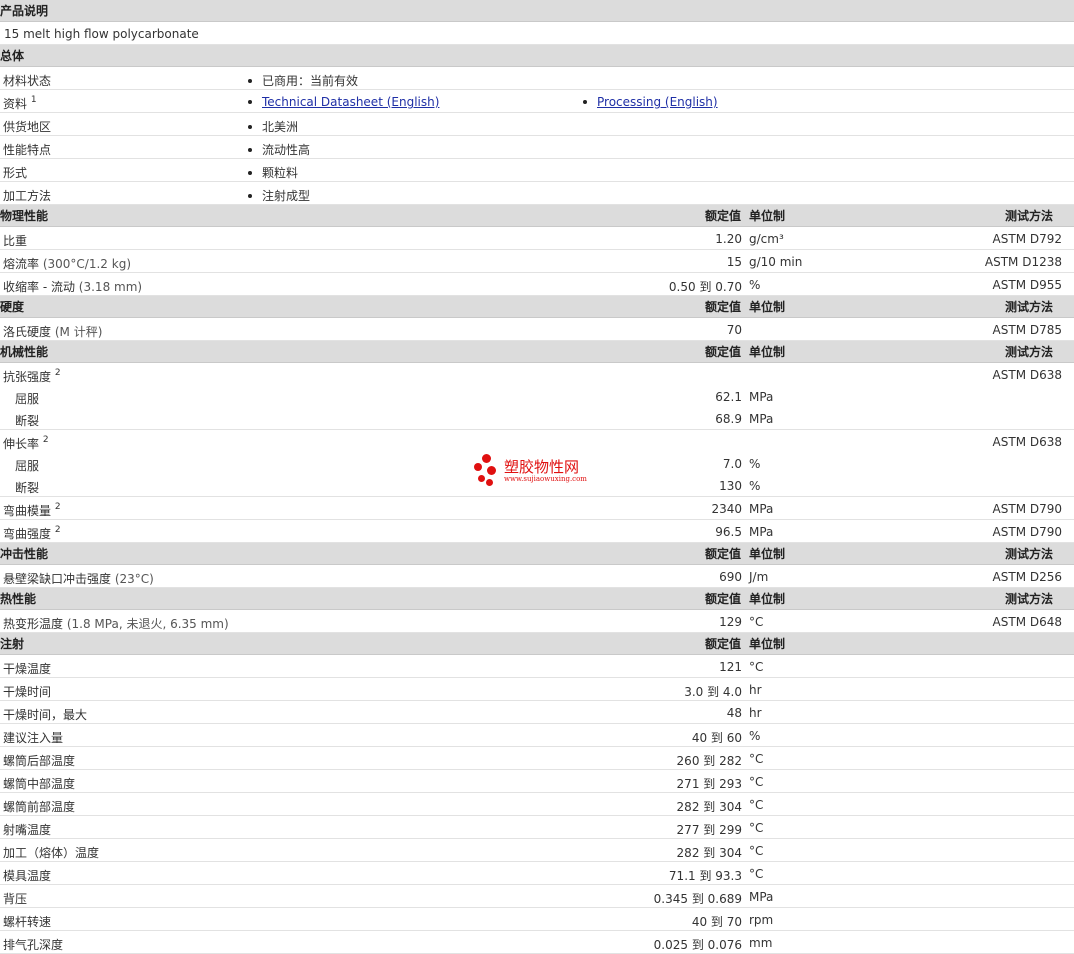 This screenshot has height=954, width=1074. I want to click on property-row: 螺杆转速 40 到 70 rpm, so click(537, 919).